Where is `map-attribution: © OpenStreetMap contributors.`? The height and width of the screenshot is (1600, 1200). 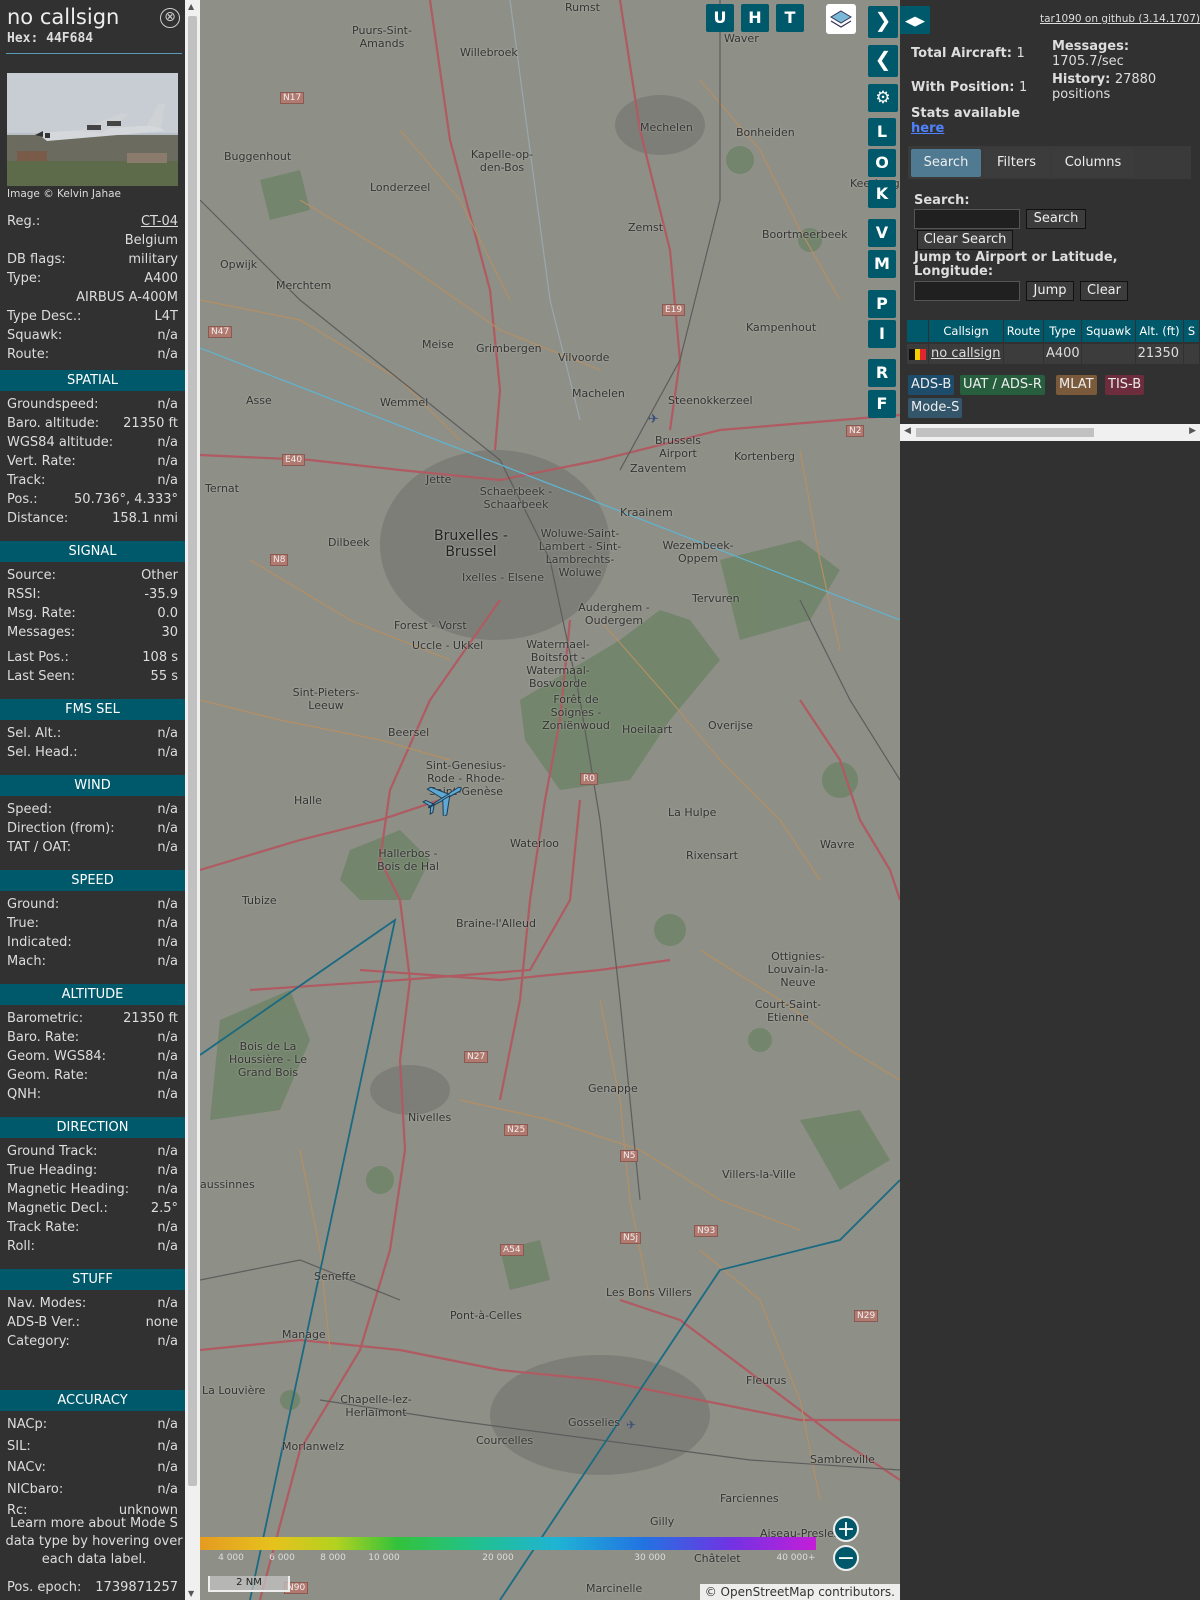
map-attribution: © OpenStreetMap contributors. is located at coordinates (799, 1592).